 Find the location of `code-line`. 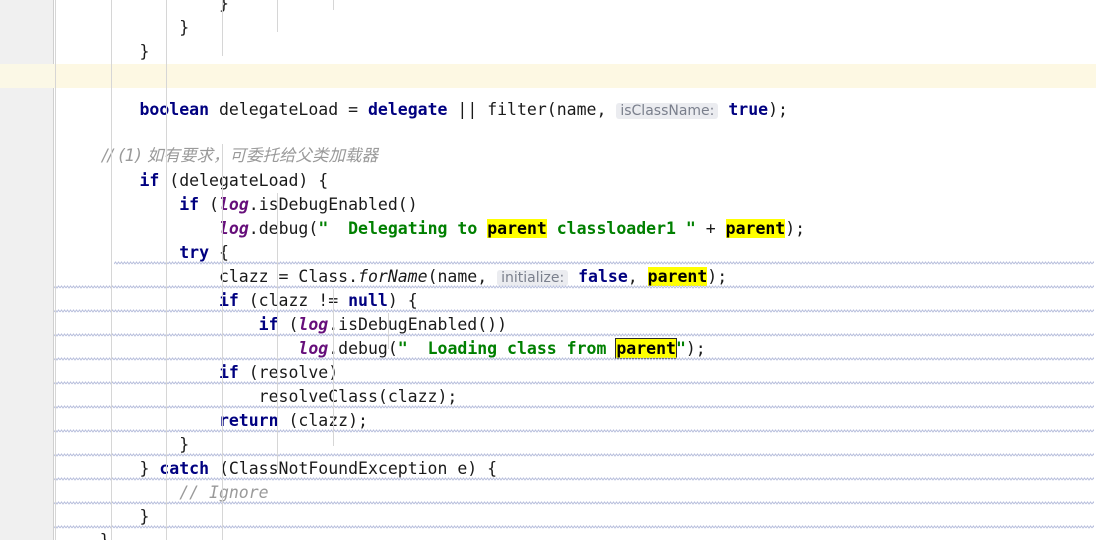

code-line is located at coordinates (575, 134).